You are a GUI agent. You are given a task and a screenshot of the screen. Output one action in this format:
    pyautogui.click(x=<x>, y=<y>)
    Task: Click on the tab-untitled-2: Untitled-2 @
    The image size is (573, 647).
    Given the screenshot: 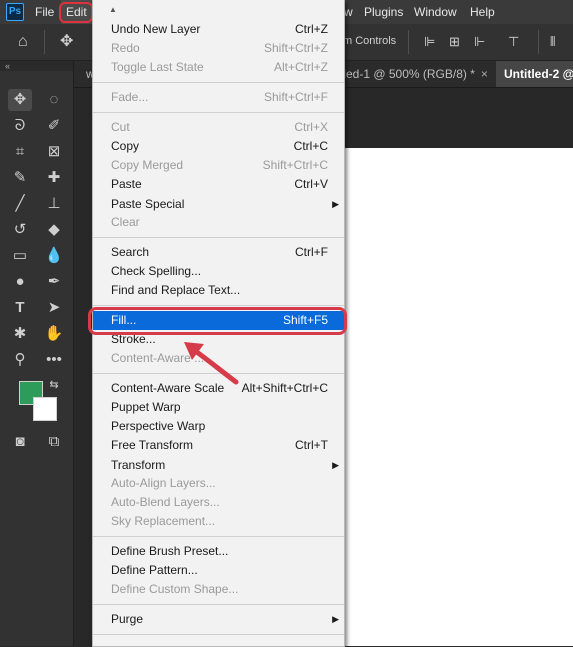 What is the action you would take?
    pyautogui.click(x=534, y=74)
    